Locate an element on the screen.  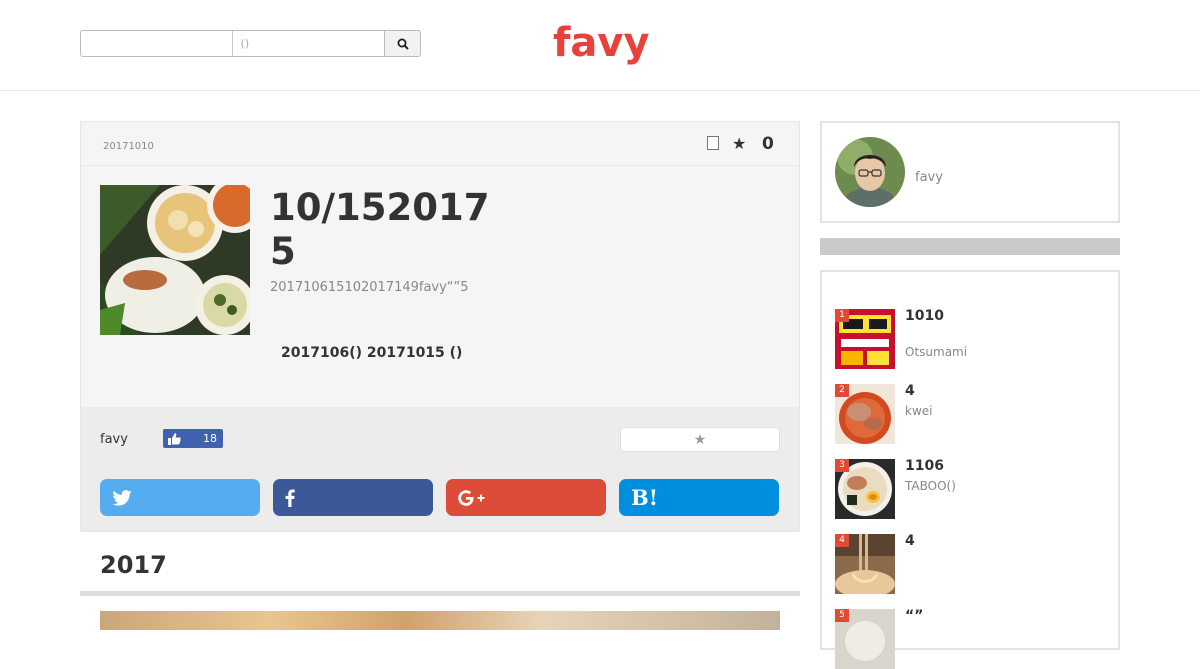
author-name: favy is located at coordinates (114, 439).